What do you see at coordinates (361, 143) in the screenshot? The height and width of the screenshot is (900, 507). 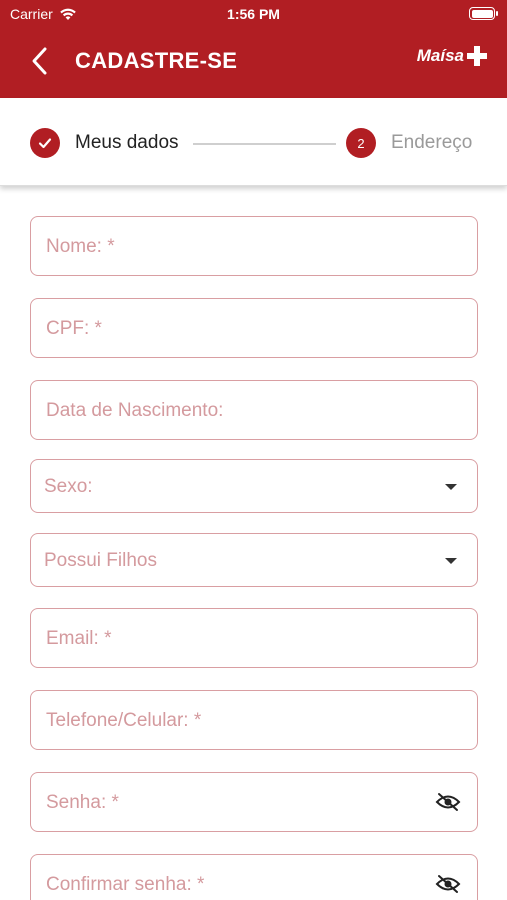 I see `step2-number-badge: 2` at bounding box center [361, 143].